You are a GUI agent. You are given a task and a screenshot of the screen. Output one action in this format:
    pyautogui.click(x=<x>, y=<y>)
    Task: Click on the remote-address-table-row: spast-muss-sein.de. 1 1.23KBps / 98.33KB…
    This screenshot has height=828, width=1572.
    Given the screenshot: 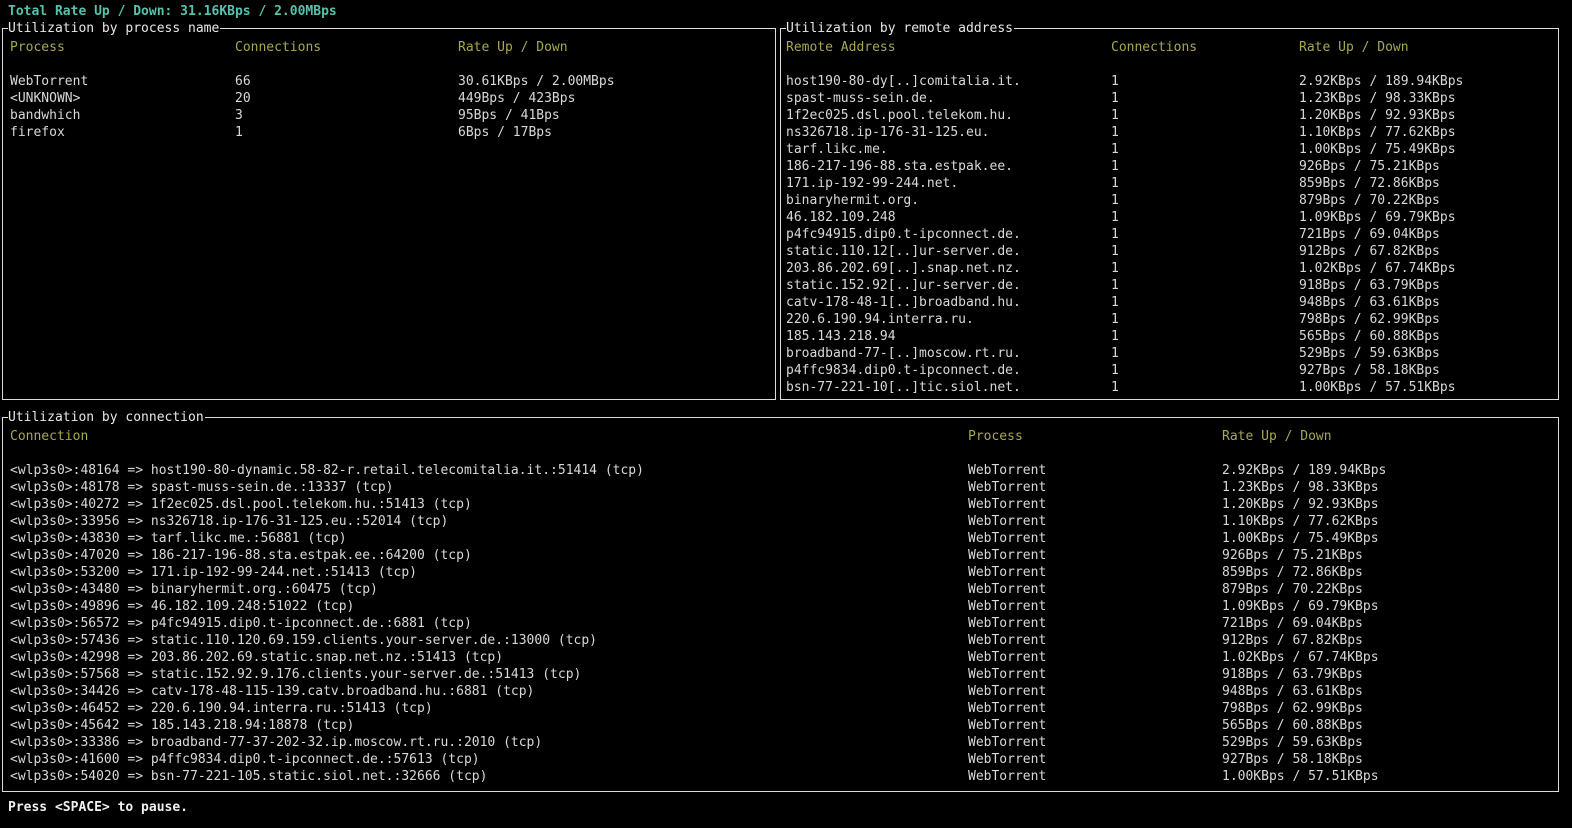 What is the action you would take?
    pyautogui.click(x=1169, y=98)
    